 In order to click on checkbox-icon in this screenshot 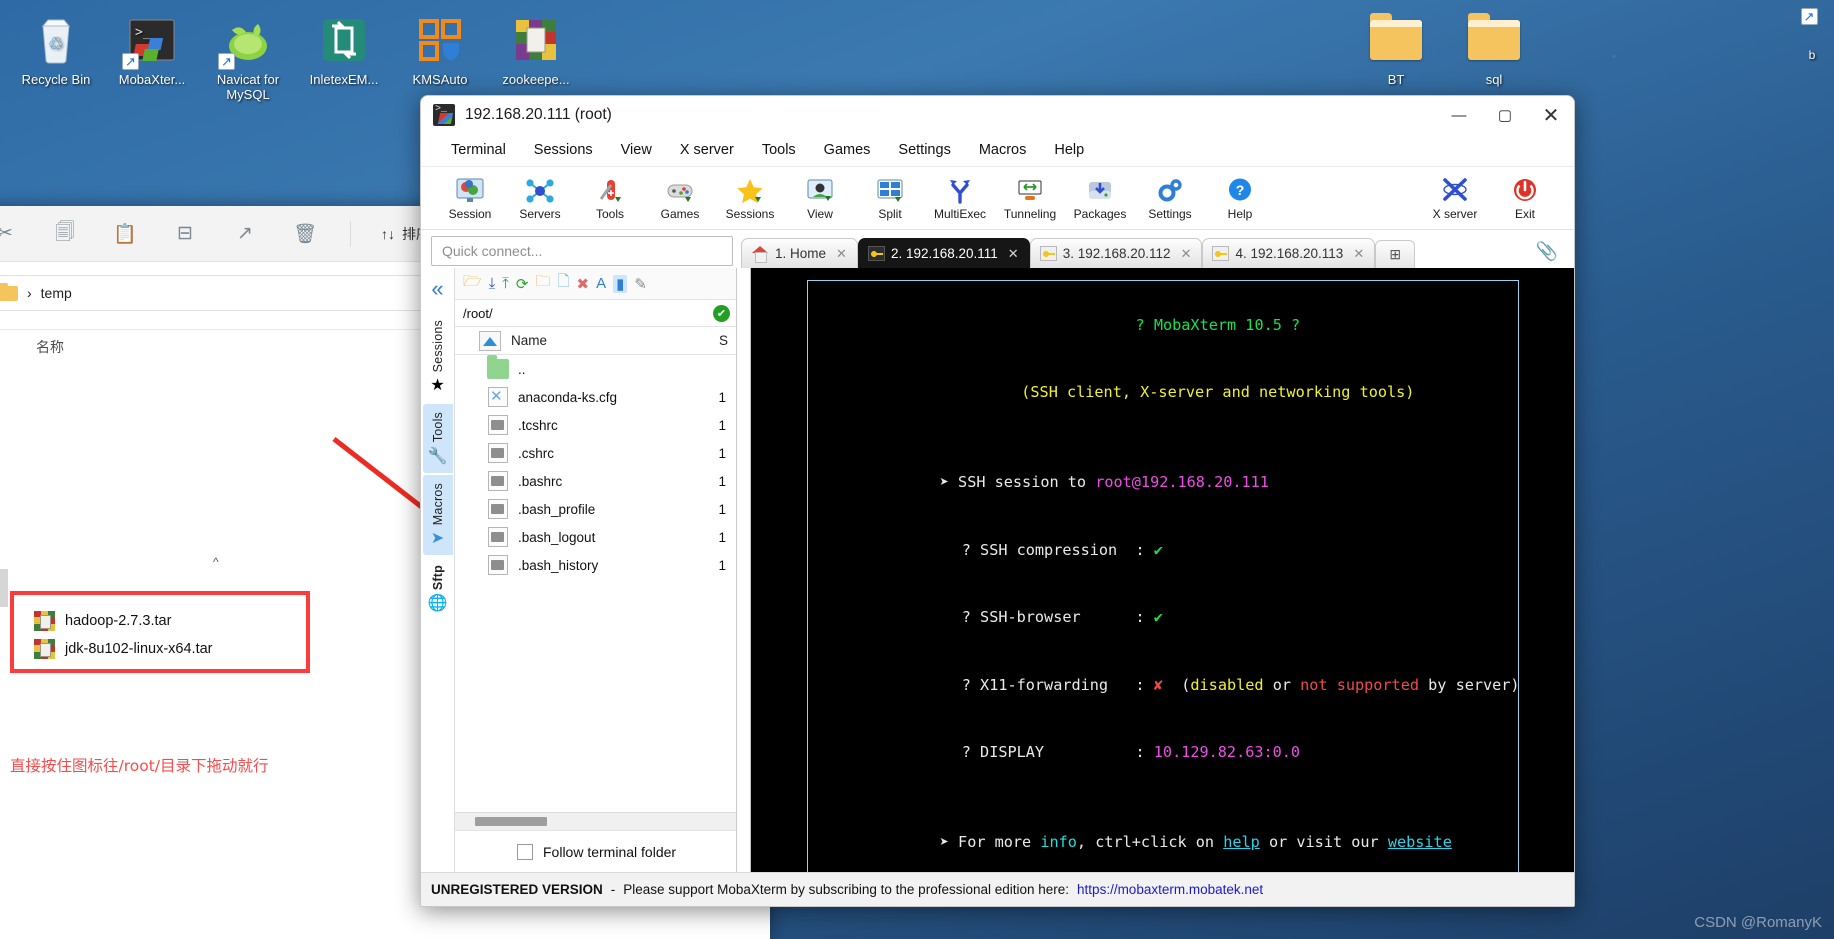, I will do `click(525, 851)`.